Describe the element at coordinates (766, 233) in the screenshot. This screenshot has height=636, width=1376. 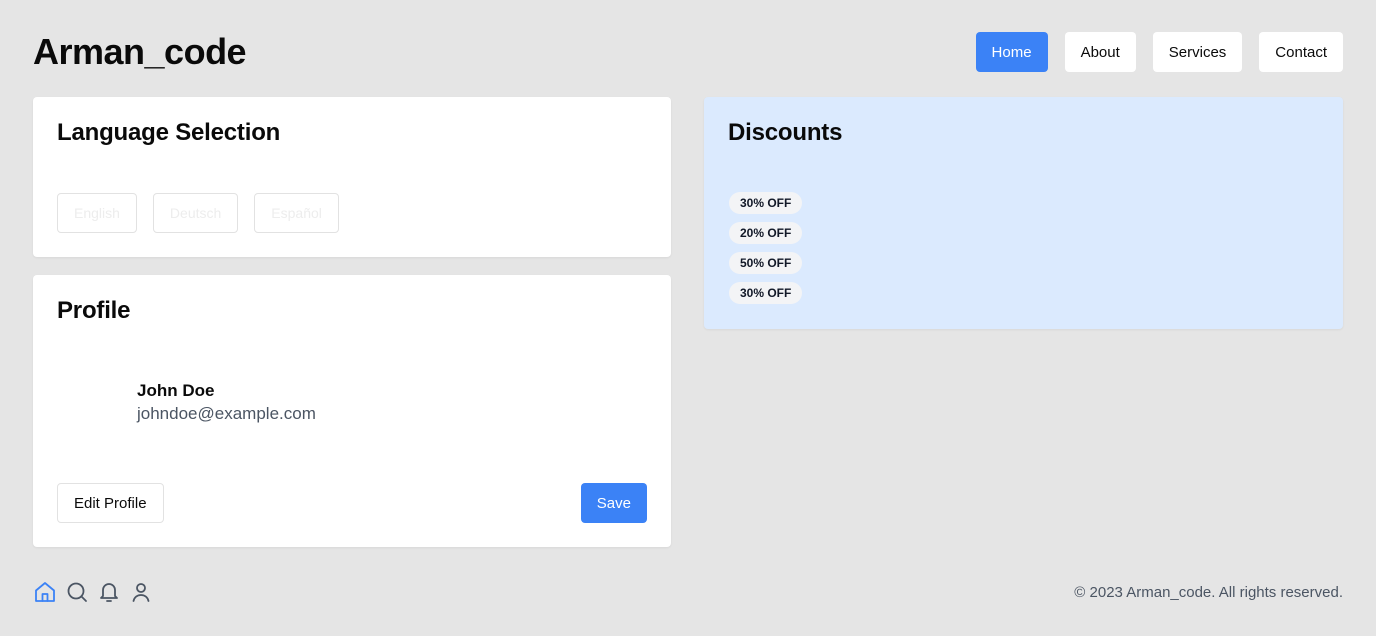
I see `discount-badge: 20% OFF` at that location.